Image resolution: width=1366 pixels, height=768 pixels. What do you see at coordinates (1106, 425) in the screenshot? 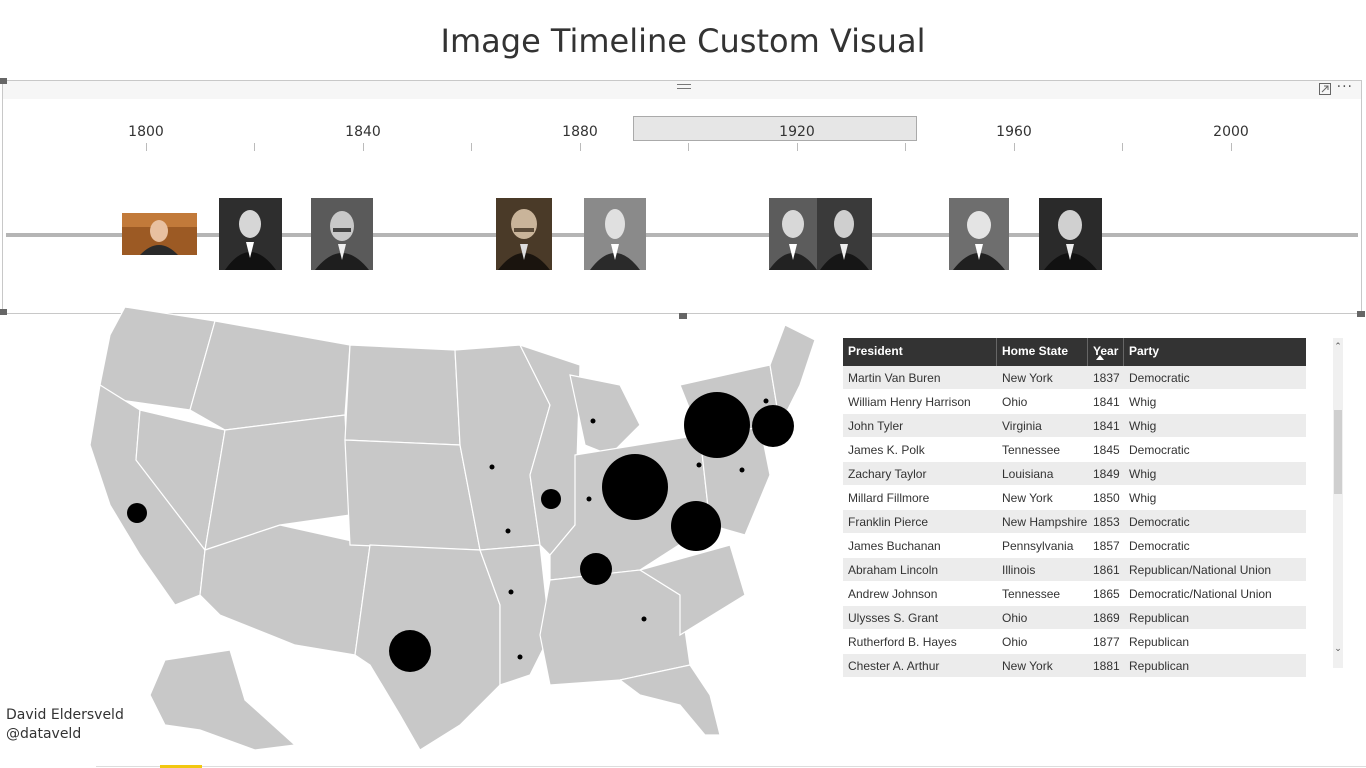
I see `cell-year: 1841` at bounding box center [1106, 425].